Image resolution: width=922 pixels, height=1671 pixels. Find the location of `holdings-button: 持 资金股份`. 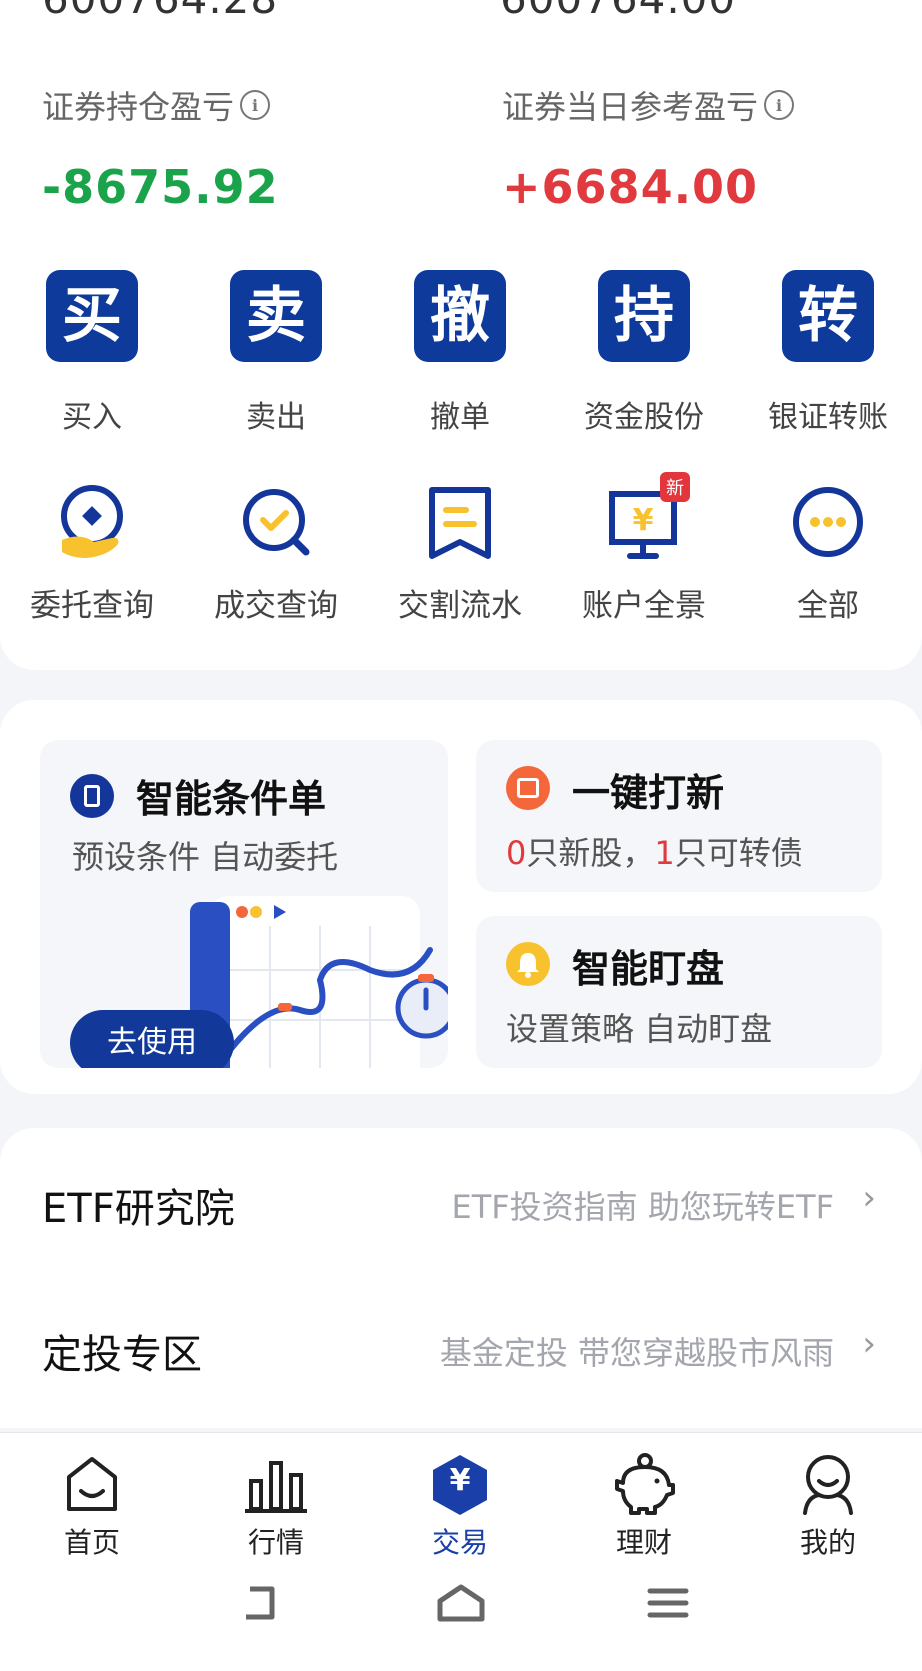

holdings-button: 持 资金股份 is located at coordinates (644, 353).